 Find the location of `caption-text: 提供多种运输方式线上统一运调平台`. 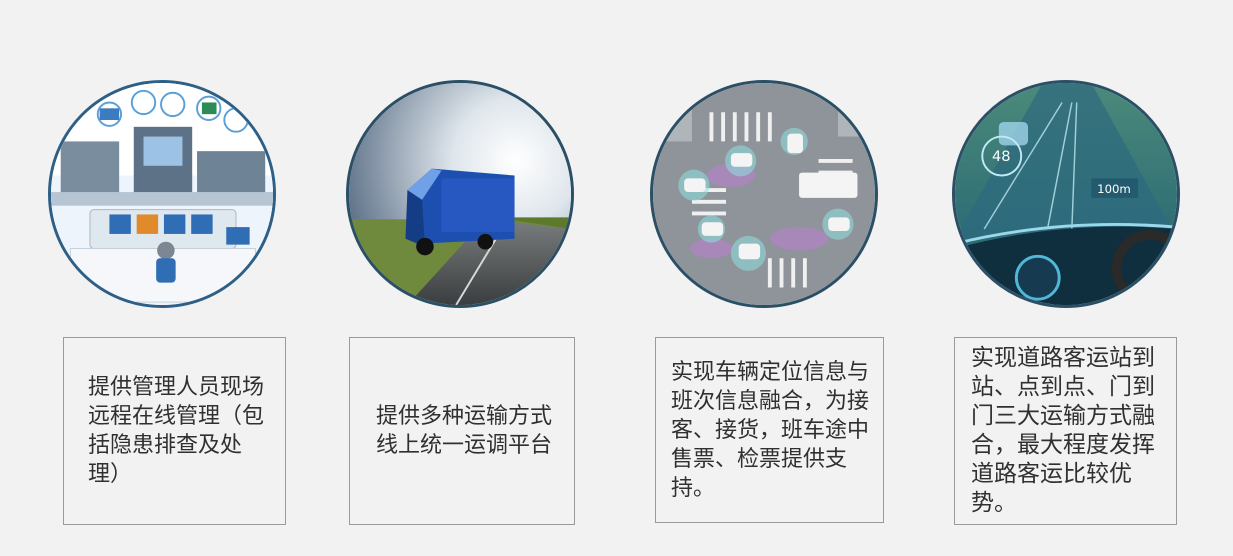

caption-text: 提供多种运输方式线上统一运调平台 is located at coordinates (464, 431).